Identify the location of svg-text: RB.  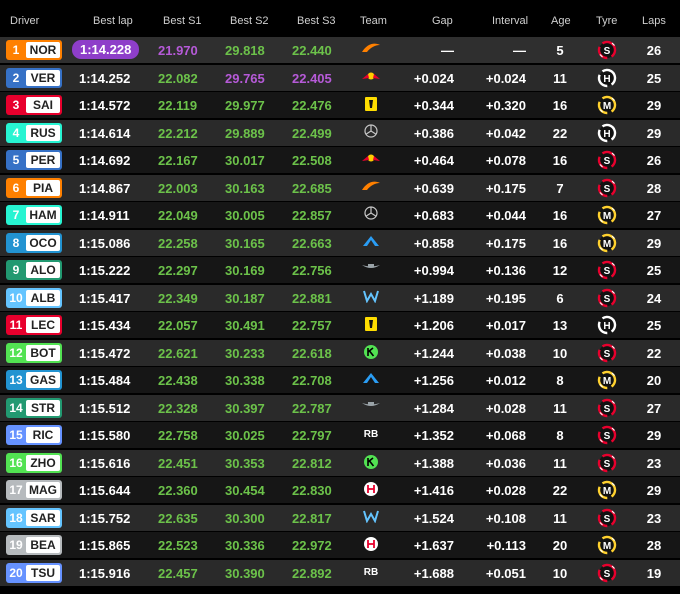
(371, 572).